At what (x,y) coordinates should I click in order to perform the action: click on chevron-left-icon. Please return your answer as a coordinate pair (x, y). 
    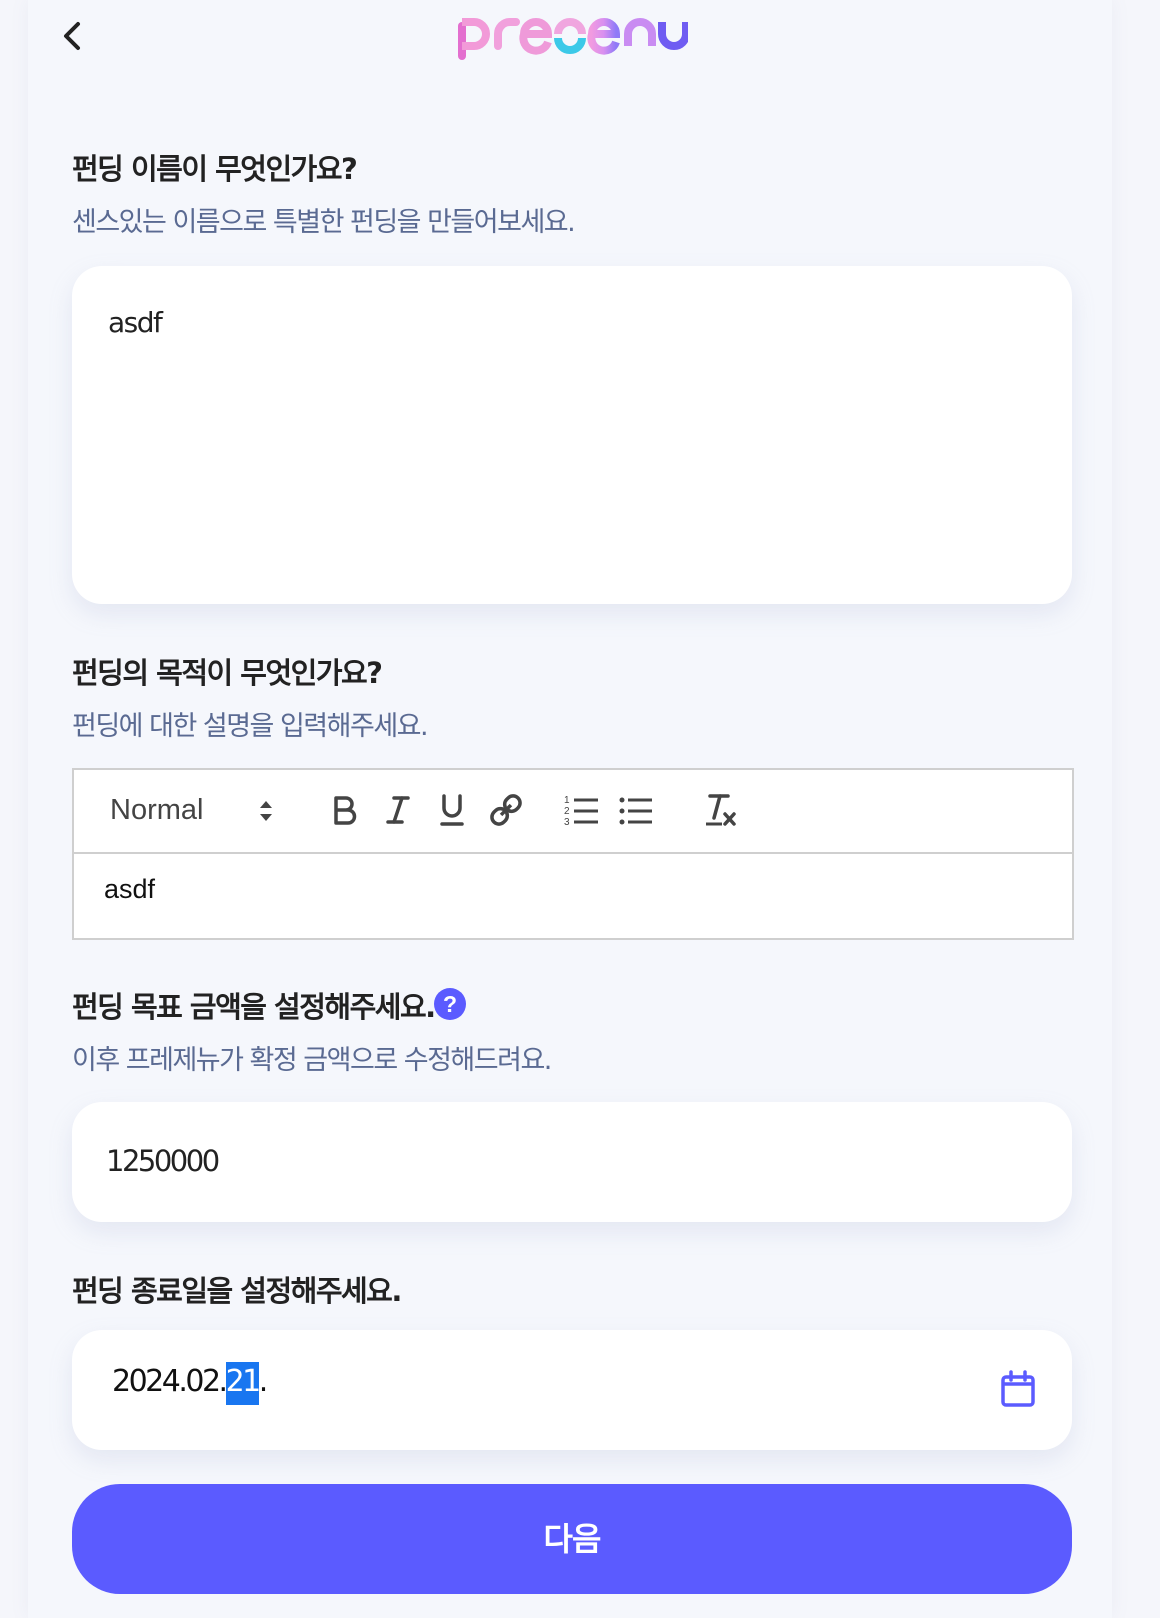
    Looking at the image, I should click on (72, 36).